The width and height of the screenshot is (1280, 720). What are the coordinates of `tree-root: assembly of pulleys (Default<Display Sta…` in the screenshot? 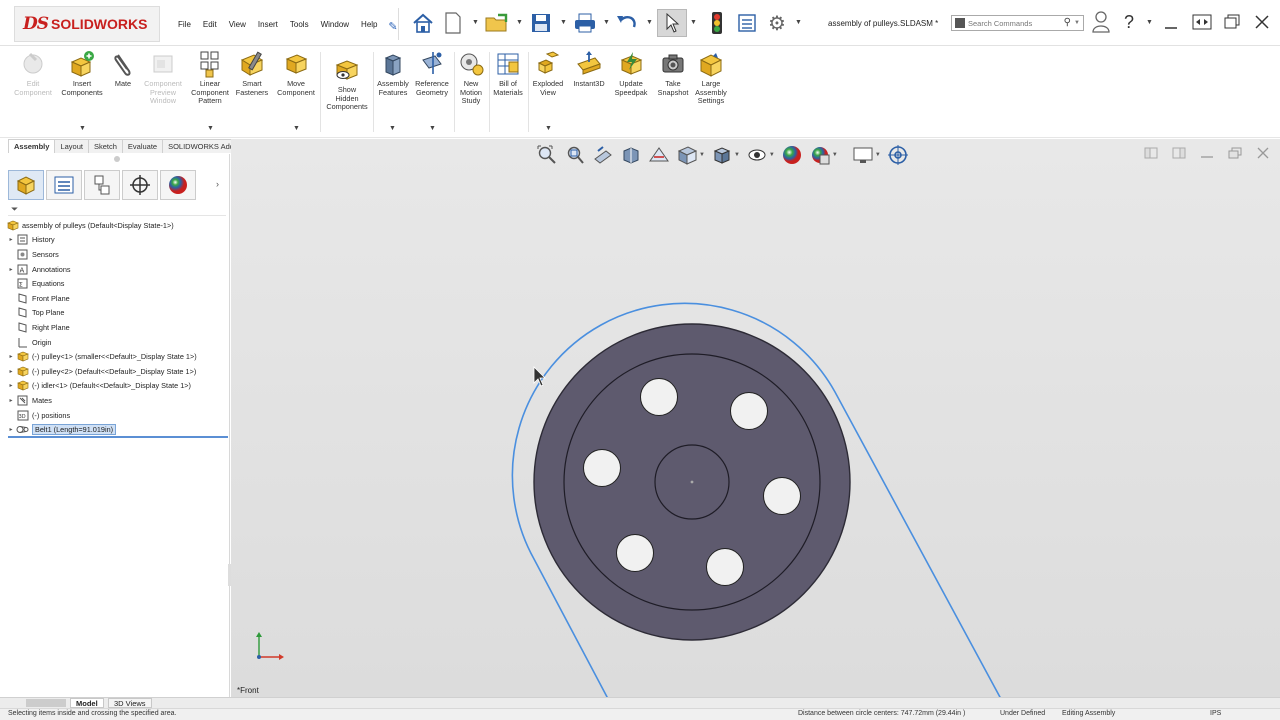 It's located at (117, 225).